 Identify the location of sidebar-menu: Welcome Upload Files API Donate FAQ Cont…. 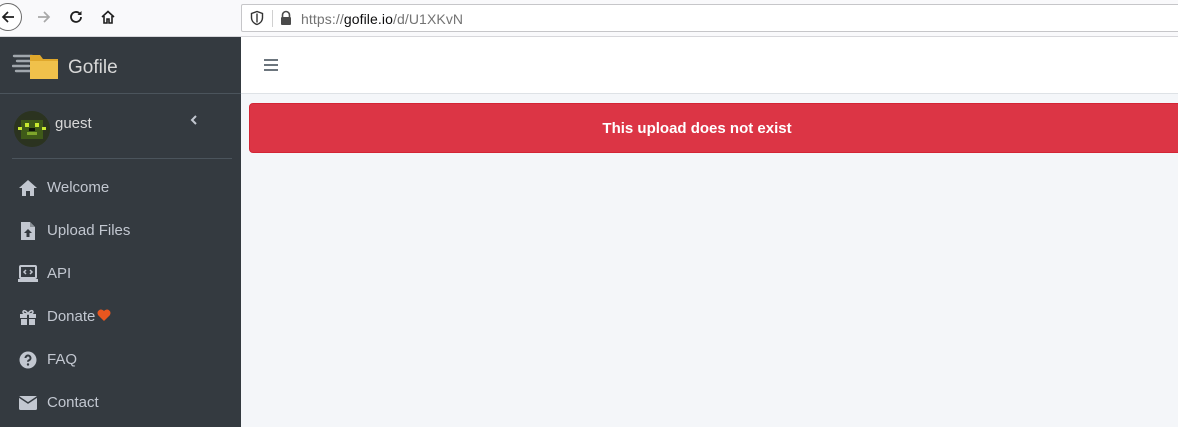
(120, 295).